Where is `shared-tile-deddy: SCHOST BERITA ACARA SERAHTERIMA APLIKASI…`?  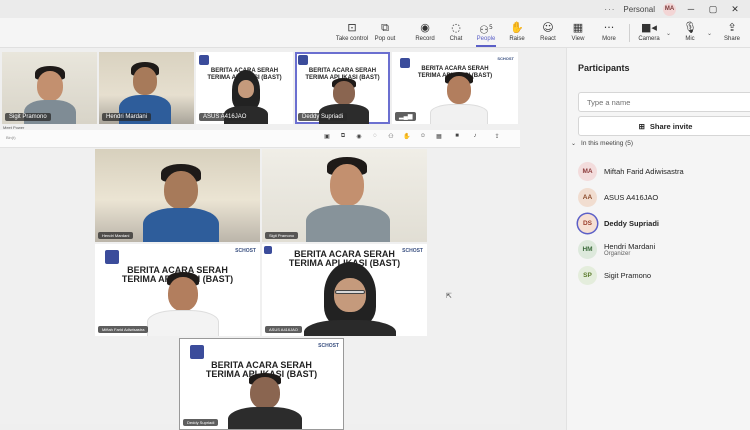
shared-tile-deddy: SCHOST BERITA ACARA SERAHTERIMA APLIKASI… is located at coordinates (261, 384).